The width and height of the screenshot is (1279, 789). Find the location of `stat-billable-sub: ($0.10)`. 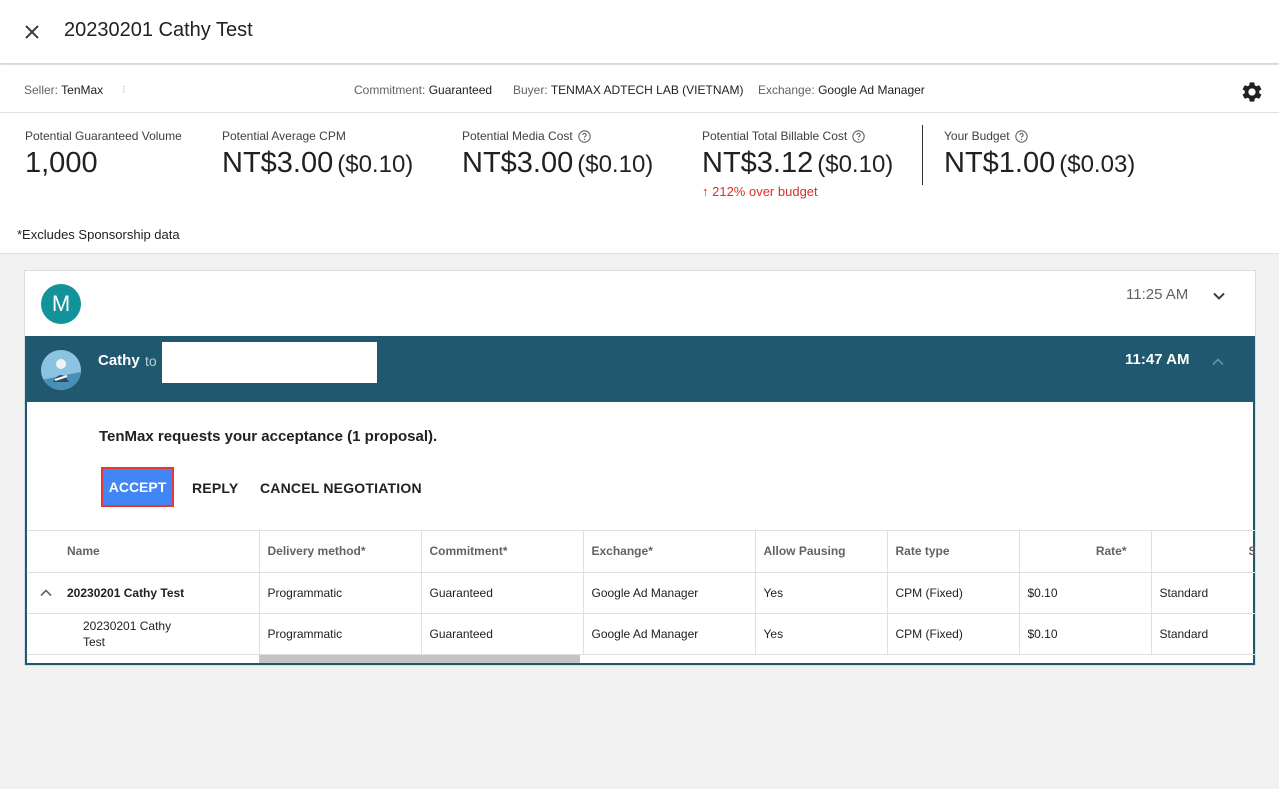

stat-billable-sub: ($0.10) is located at coordinates (855, 164).